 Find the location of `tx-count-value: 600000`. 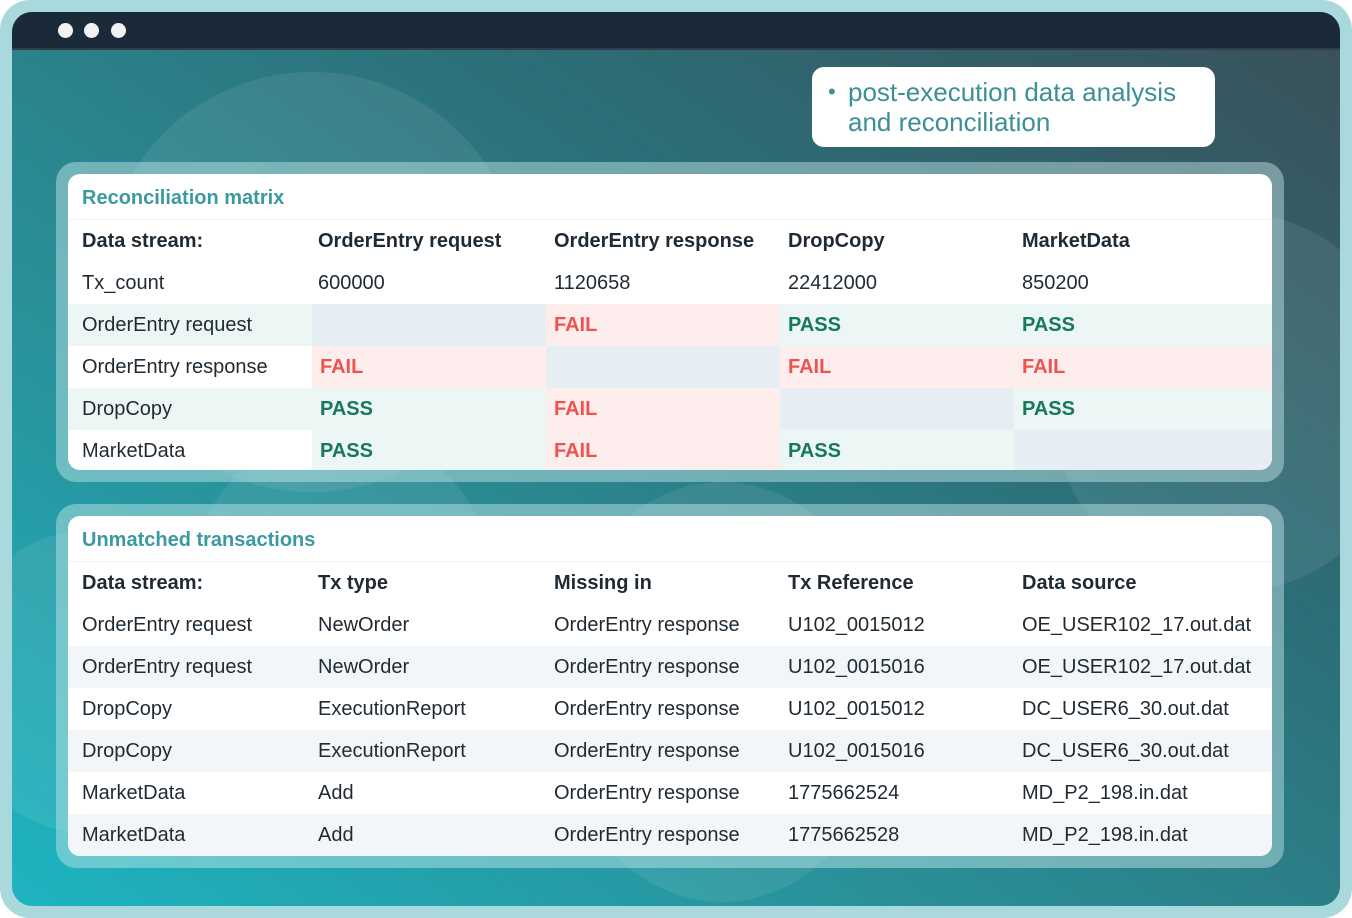

tx-count-value: 600000 is located at coordinates (351, 282).